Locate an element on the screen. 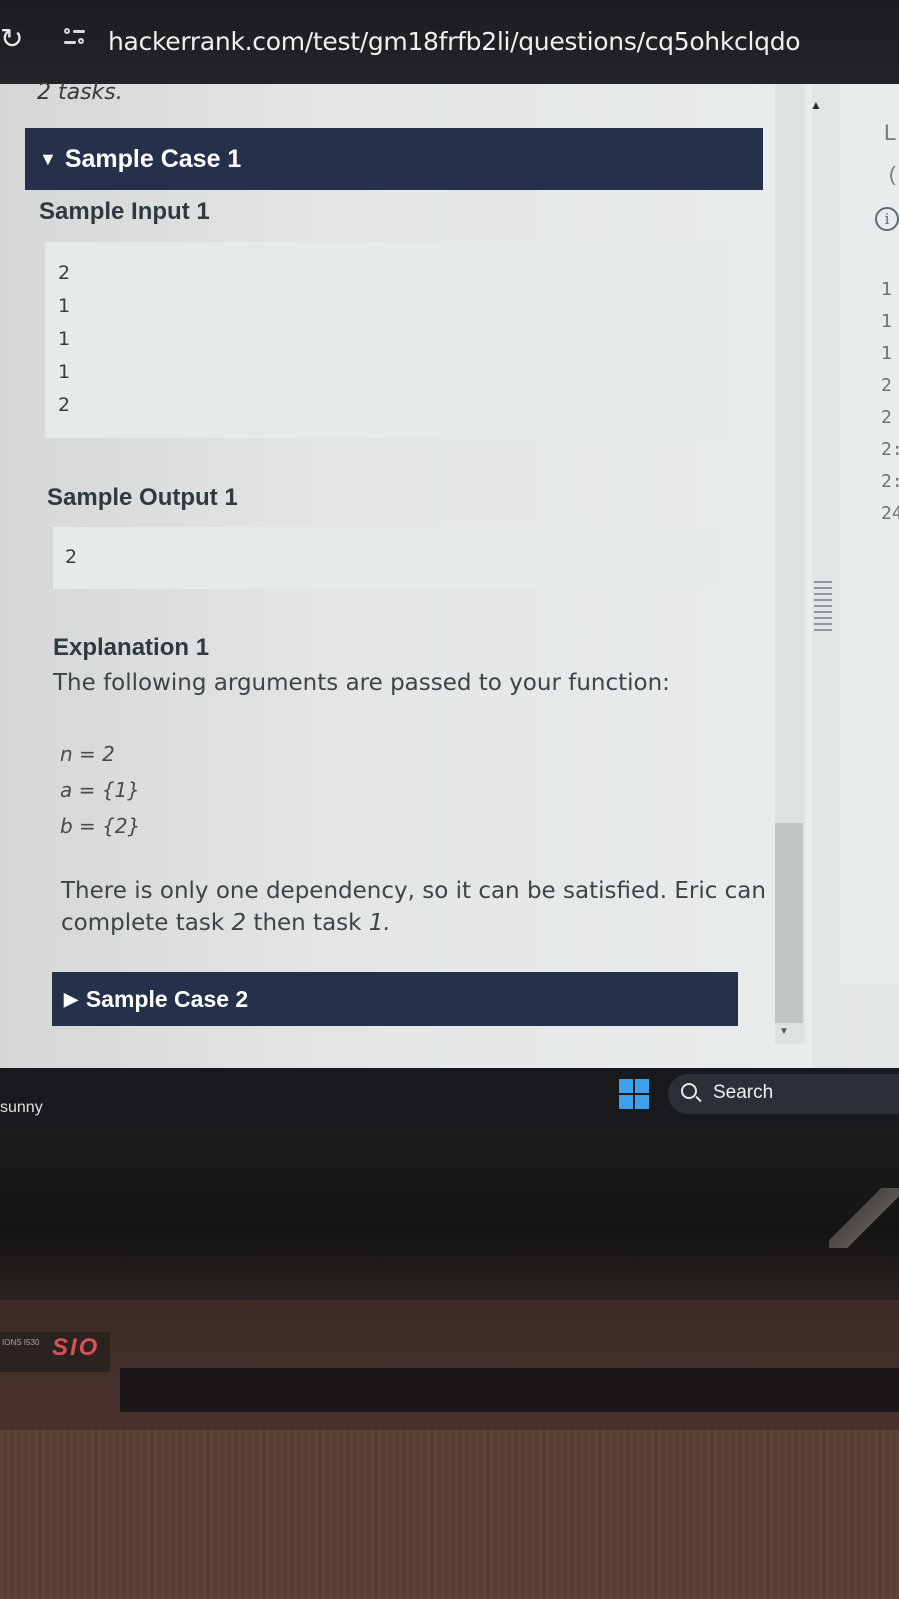  scroll-up-arrow-icon: ▲ is located at coordinates (816, 105).